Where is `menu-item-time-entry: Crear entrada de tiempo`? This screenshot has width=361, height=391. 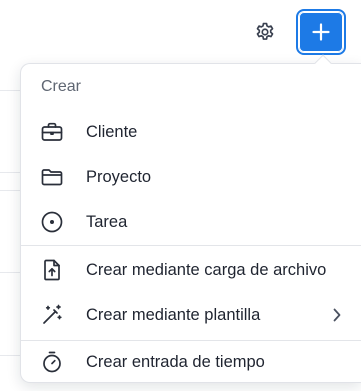 menu-item-time-entry: Crear entrada de tiempo is located at coordinates (191, 362).